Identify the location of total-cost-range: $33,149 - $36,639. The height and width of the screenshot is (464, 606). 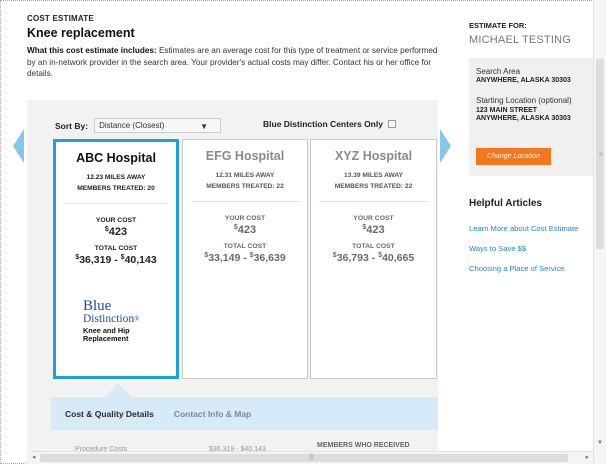
(245, 258).